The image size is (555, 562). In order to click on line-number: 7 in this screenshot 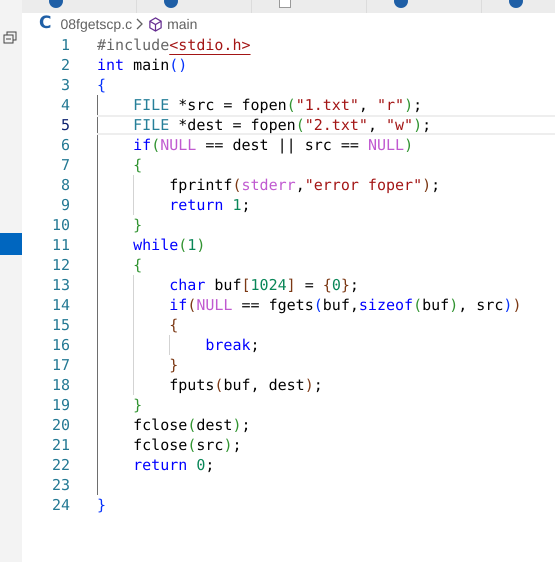, I will do `click(65, 165)`.